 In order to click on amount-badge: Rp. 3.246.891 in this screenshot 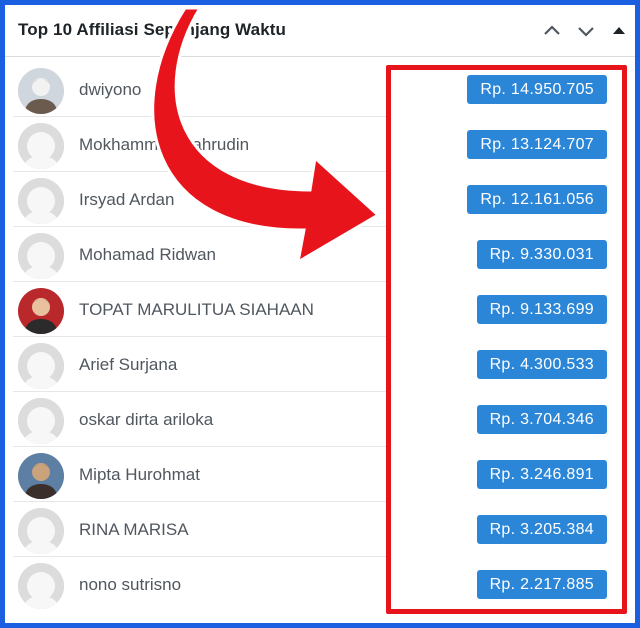, I will do `click(541, 474)`.